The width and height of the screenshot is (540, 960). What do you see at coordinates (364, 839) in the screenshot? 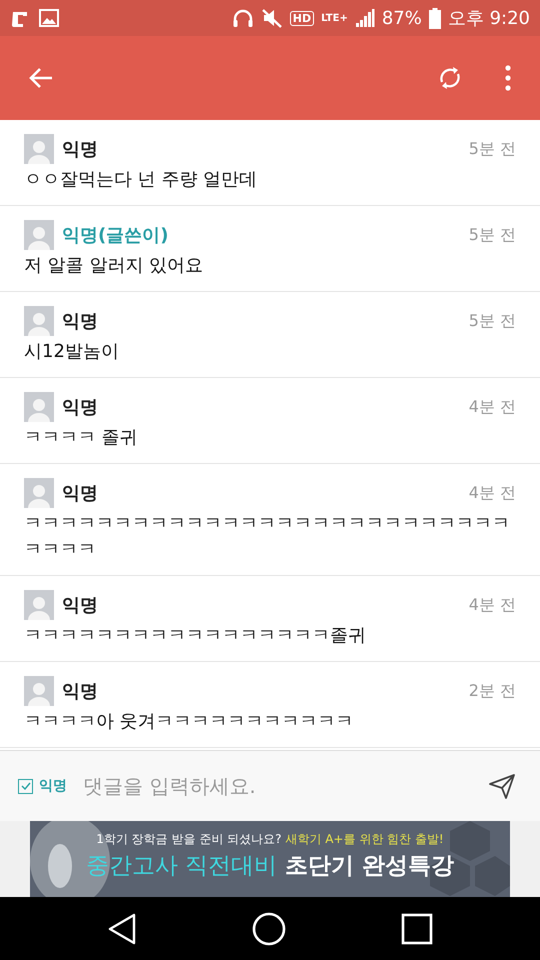
I see `ad-highlight: 새학기 A+를 위한 힘찬 출발!` at bounding box center [364, 839].